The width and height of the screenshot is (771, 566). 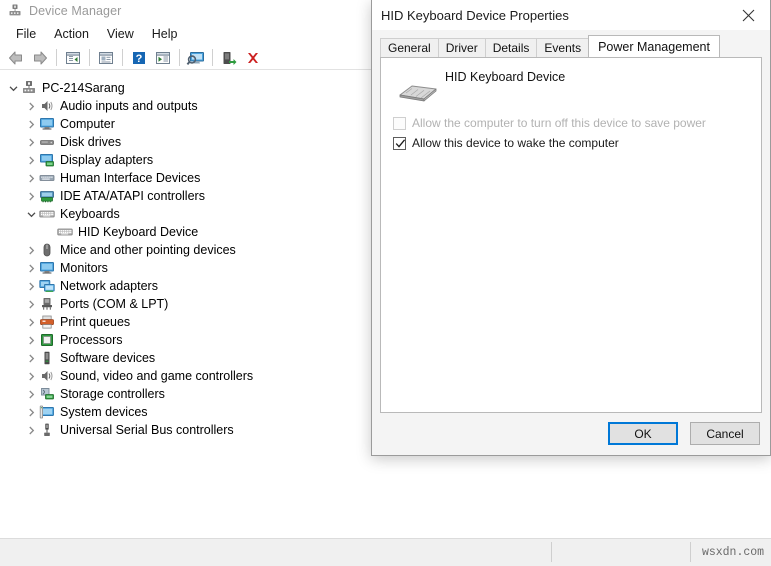 I want to click on tree-item: PC-214Sarang, so click(x=185, y=88).